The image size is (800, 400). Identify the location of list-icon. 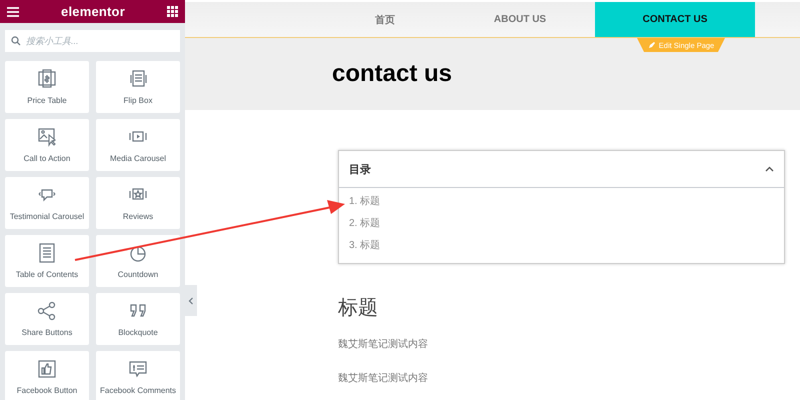
(47, 253).